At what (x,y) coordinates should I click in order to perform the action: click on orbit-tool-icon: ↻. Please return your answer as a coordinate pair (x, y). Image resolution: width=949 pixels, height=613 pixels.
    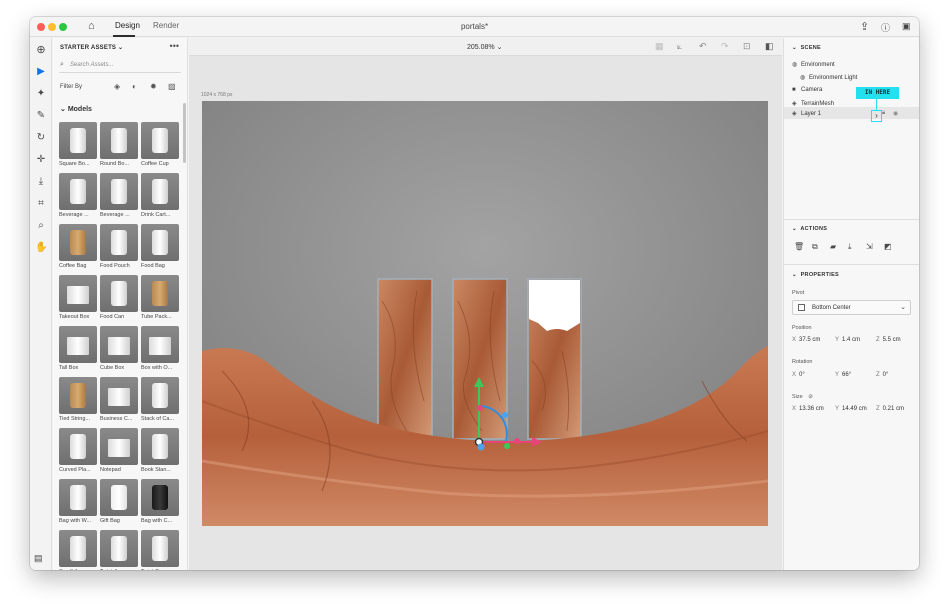
    Looking at the image, I should click on (41, 138).